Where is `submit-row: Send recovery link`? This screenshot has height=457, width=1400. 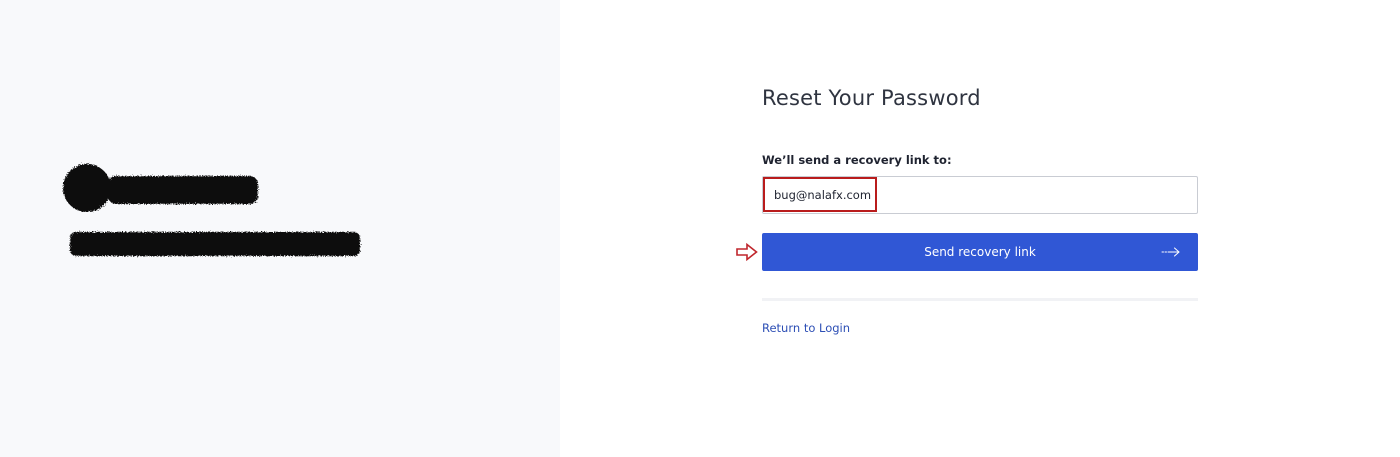
submit-row: Send recovery link is located at coordinates (967, 252).